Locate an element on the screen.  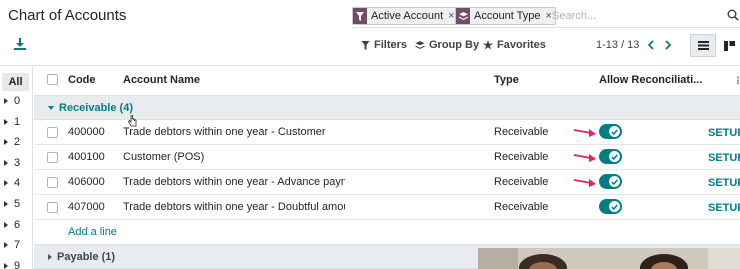
facet-account-type: Account Type × is located at coordinates (505, 16).